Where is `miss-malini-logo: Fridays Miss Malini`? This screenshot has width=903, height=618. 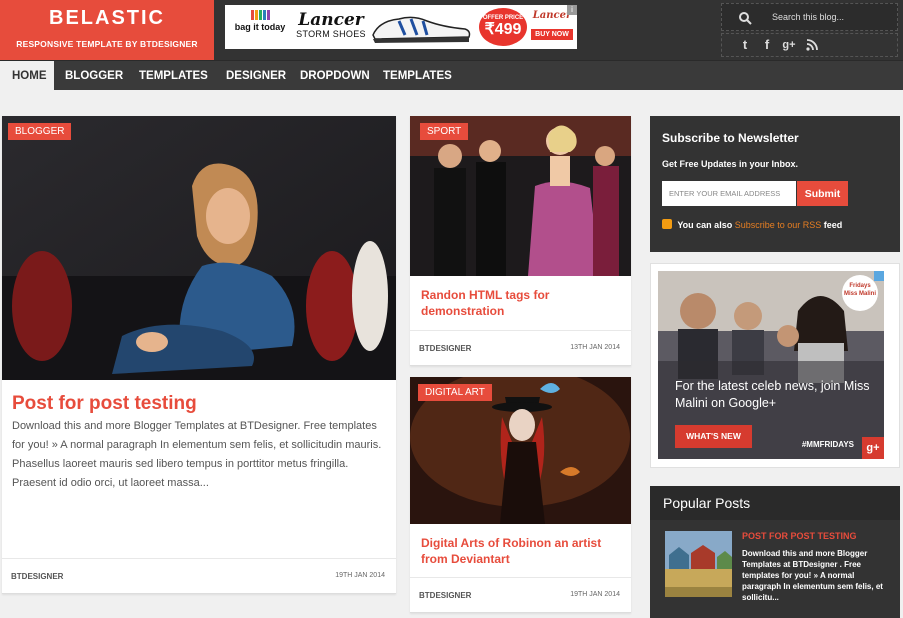
miss-malini-logo: Fridays Miss Malini is located at coordinates (860, 293).